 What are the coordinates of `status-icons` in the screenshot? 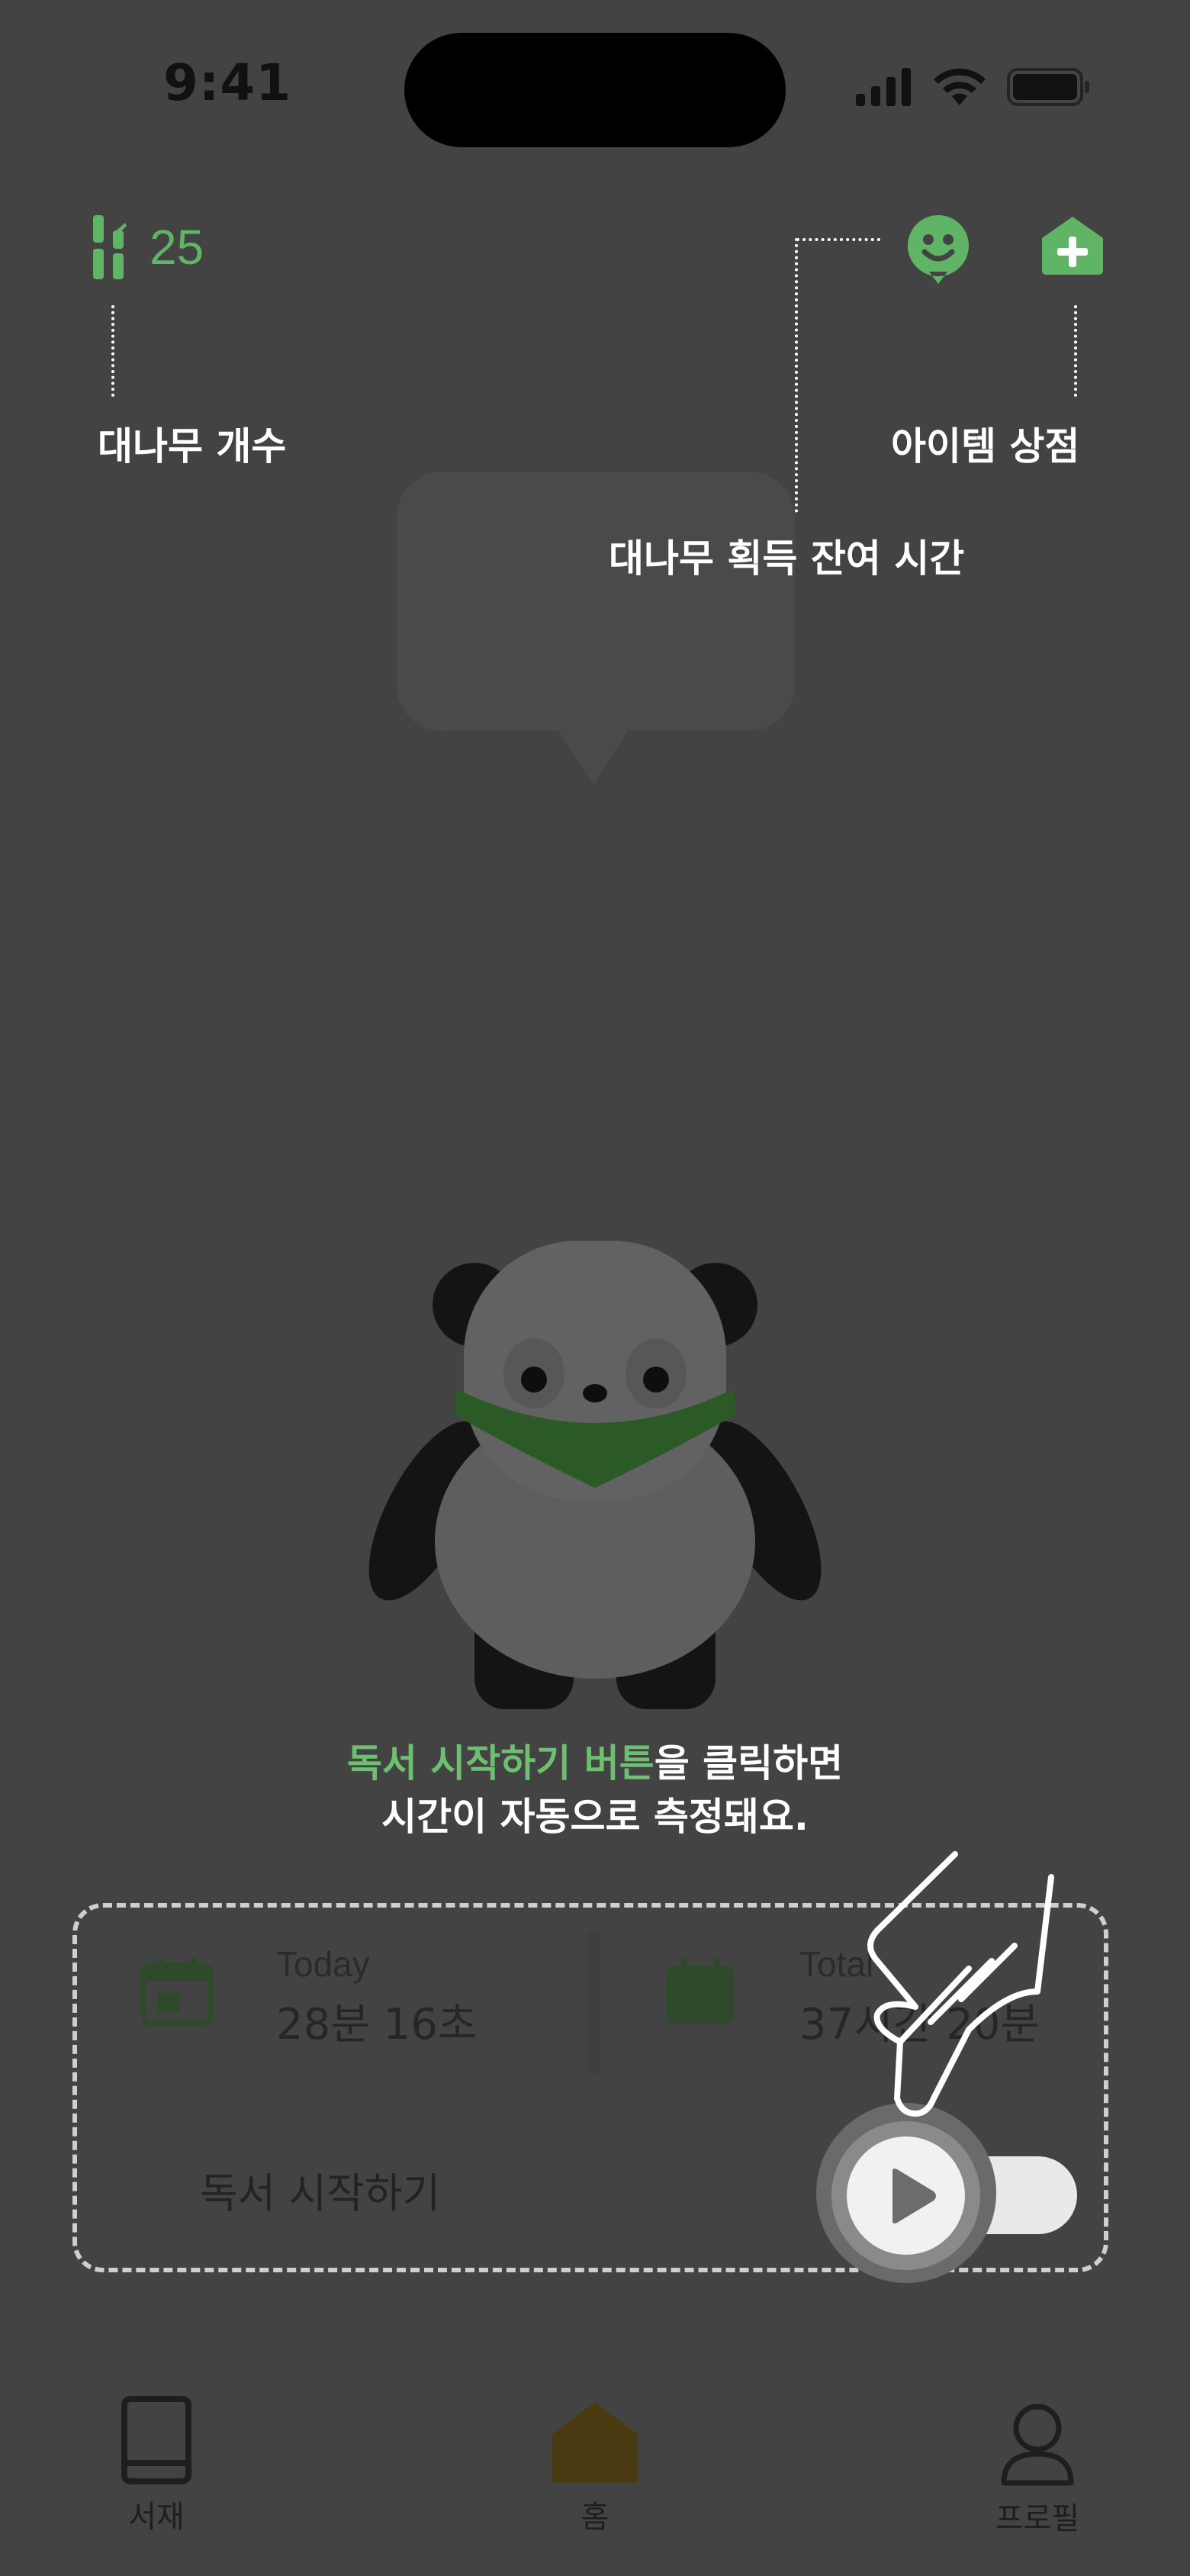 It's located at (973, 87).